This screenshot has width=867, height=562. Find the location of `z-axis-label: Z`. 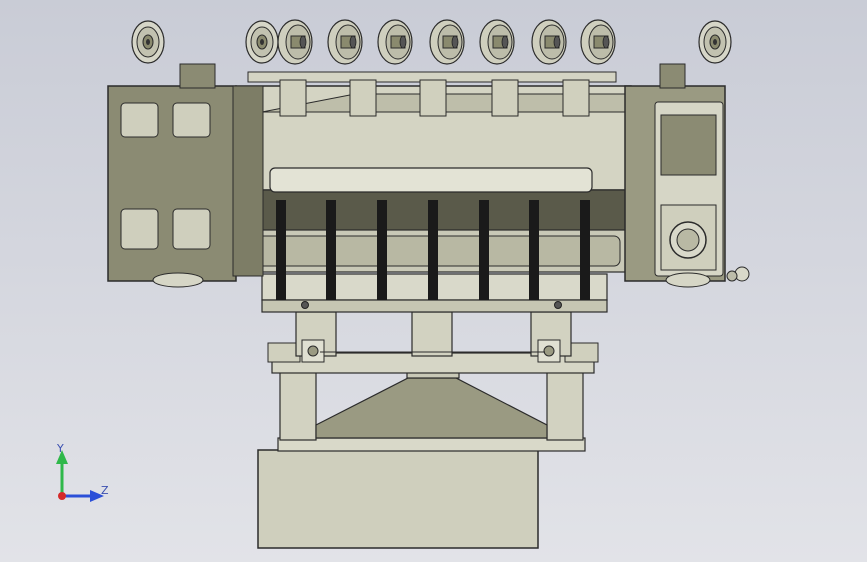

z-axis-label: Z is located at coordinates (105, 490).